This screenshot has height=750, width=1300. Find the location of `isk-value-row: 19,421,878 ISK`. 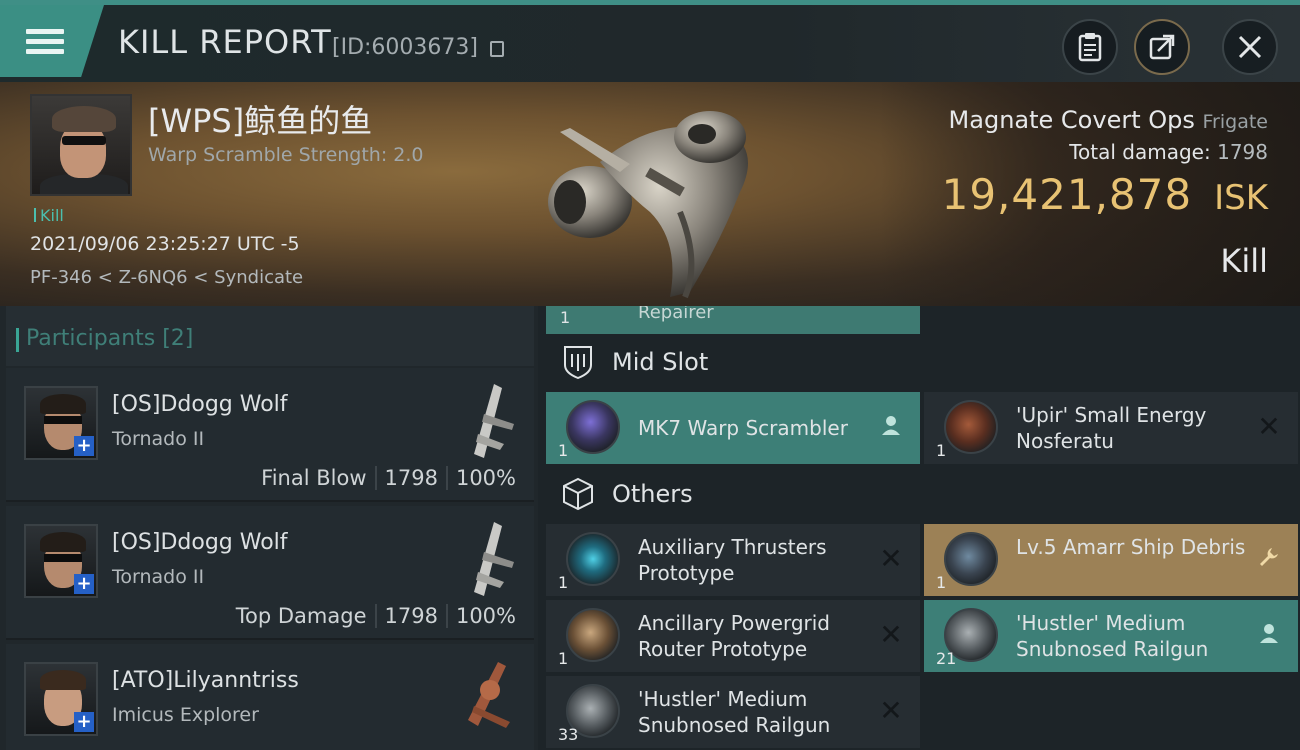

isk-value-row: 19,421,878 ISK is located at coordinates (1105, 194).